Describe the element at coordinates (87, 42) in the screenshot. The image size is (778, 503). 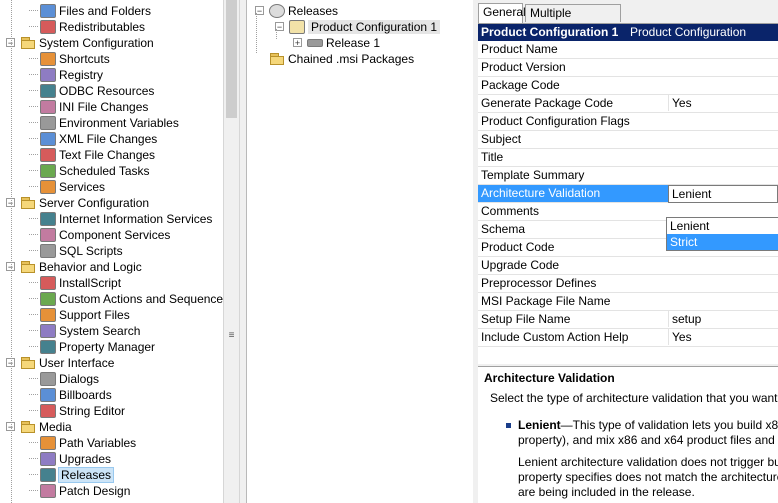
I see `left-tree-item: System Configuration` at that location.